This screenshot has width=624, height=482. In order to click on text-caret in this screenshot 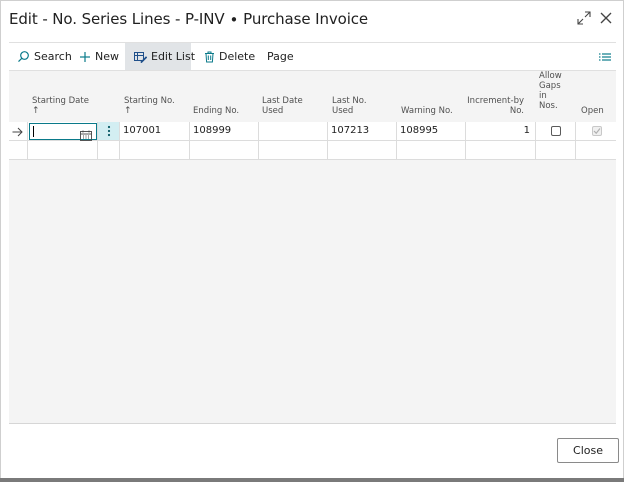, I will do `click(33, 131)`.